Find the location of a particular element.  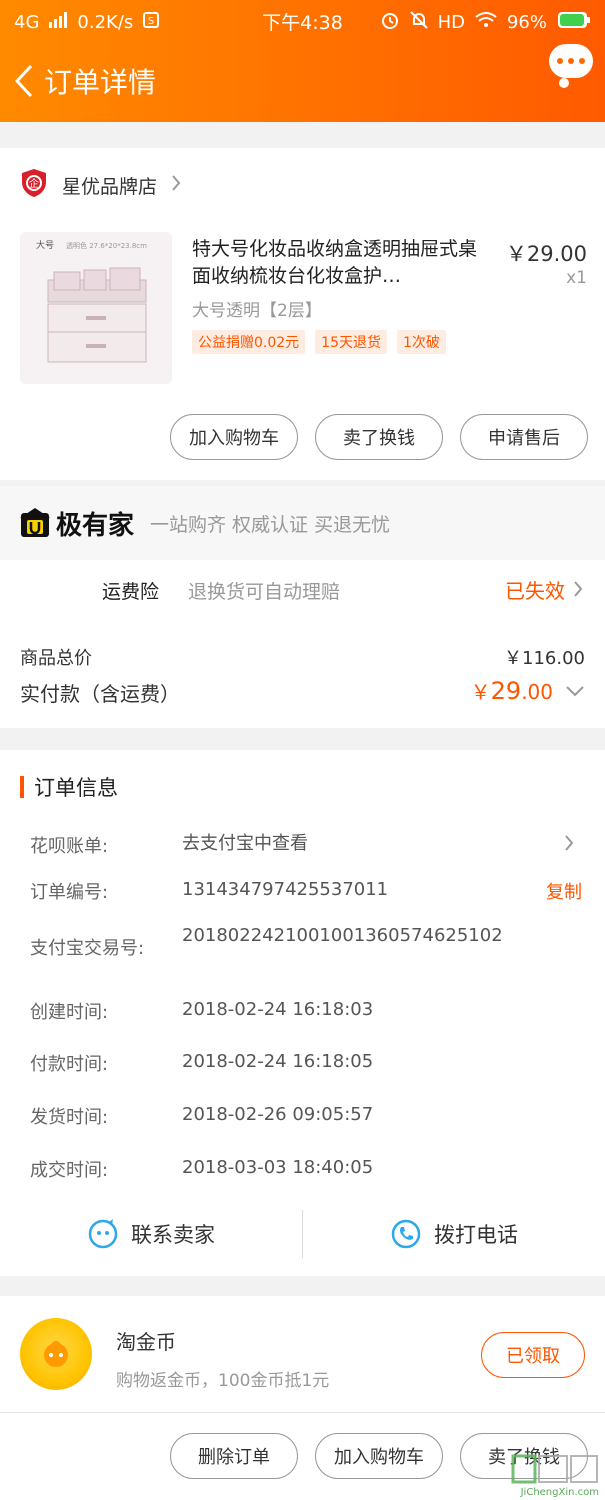

contact-bar: 联系卖家 拨打电话 is located at coordinates (302, 1234).